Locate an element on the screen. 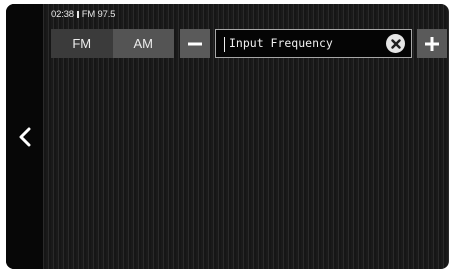  back-button is located at coordinates (24, 137).